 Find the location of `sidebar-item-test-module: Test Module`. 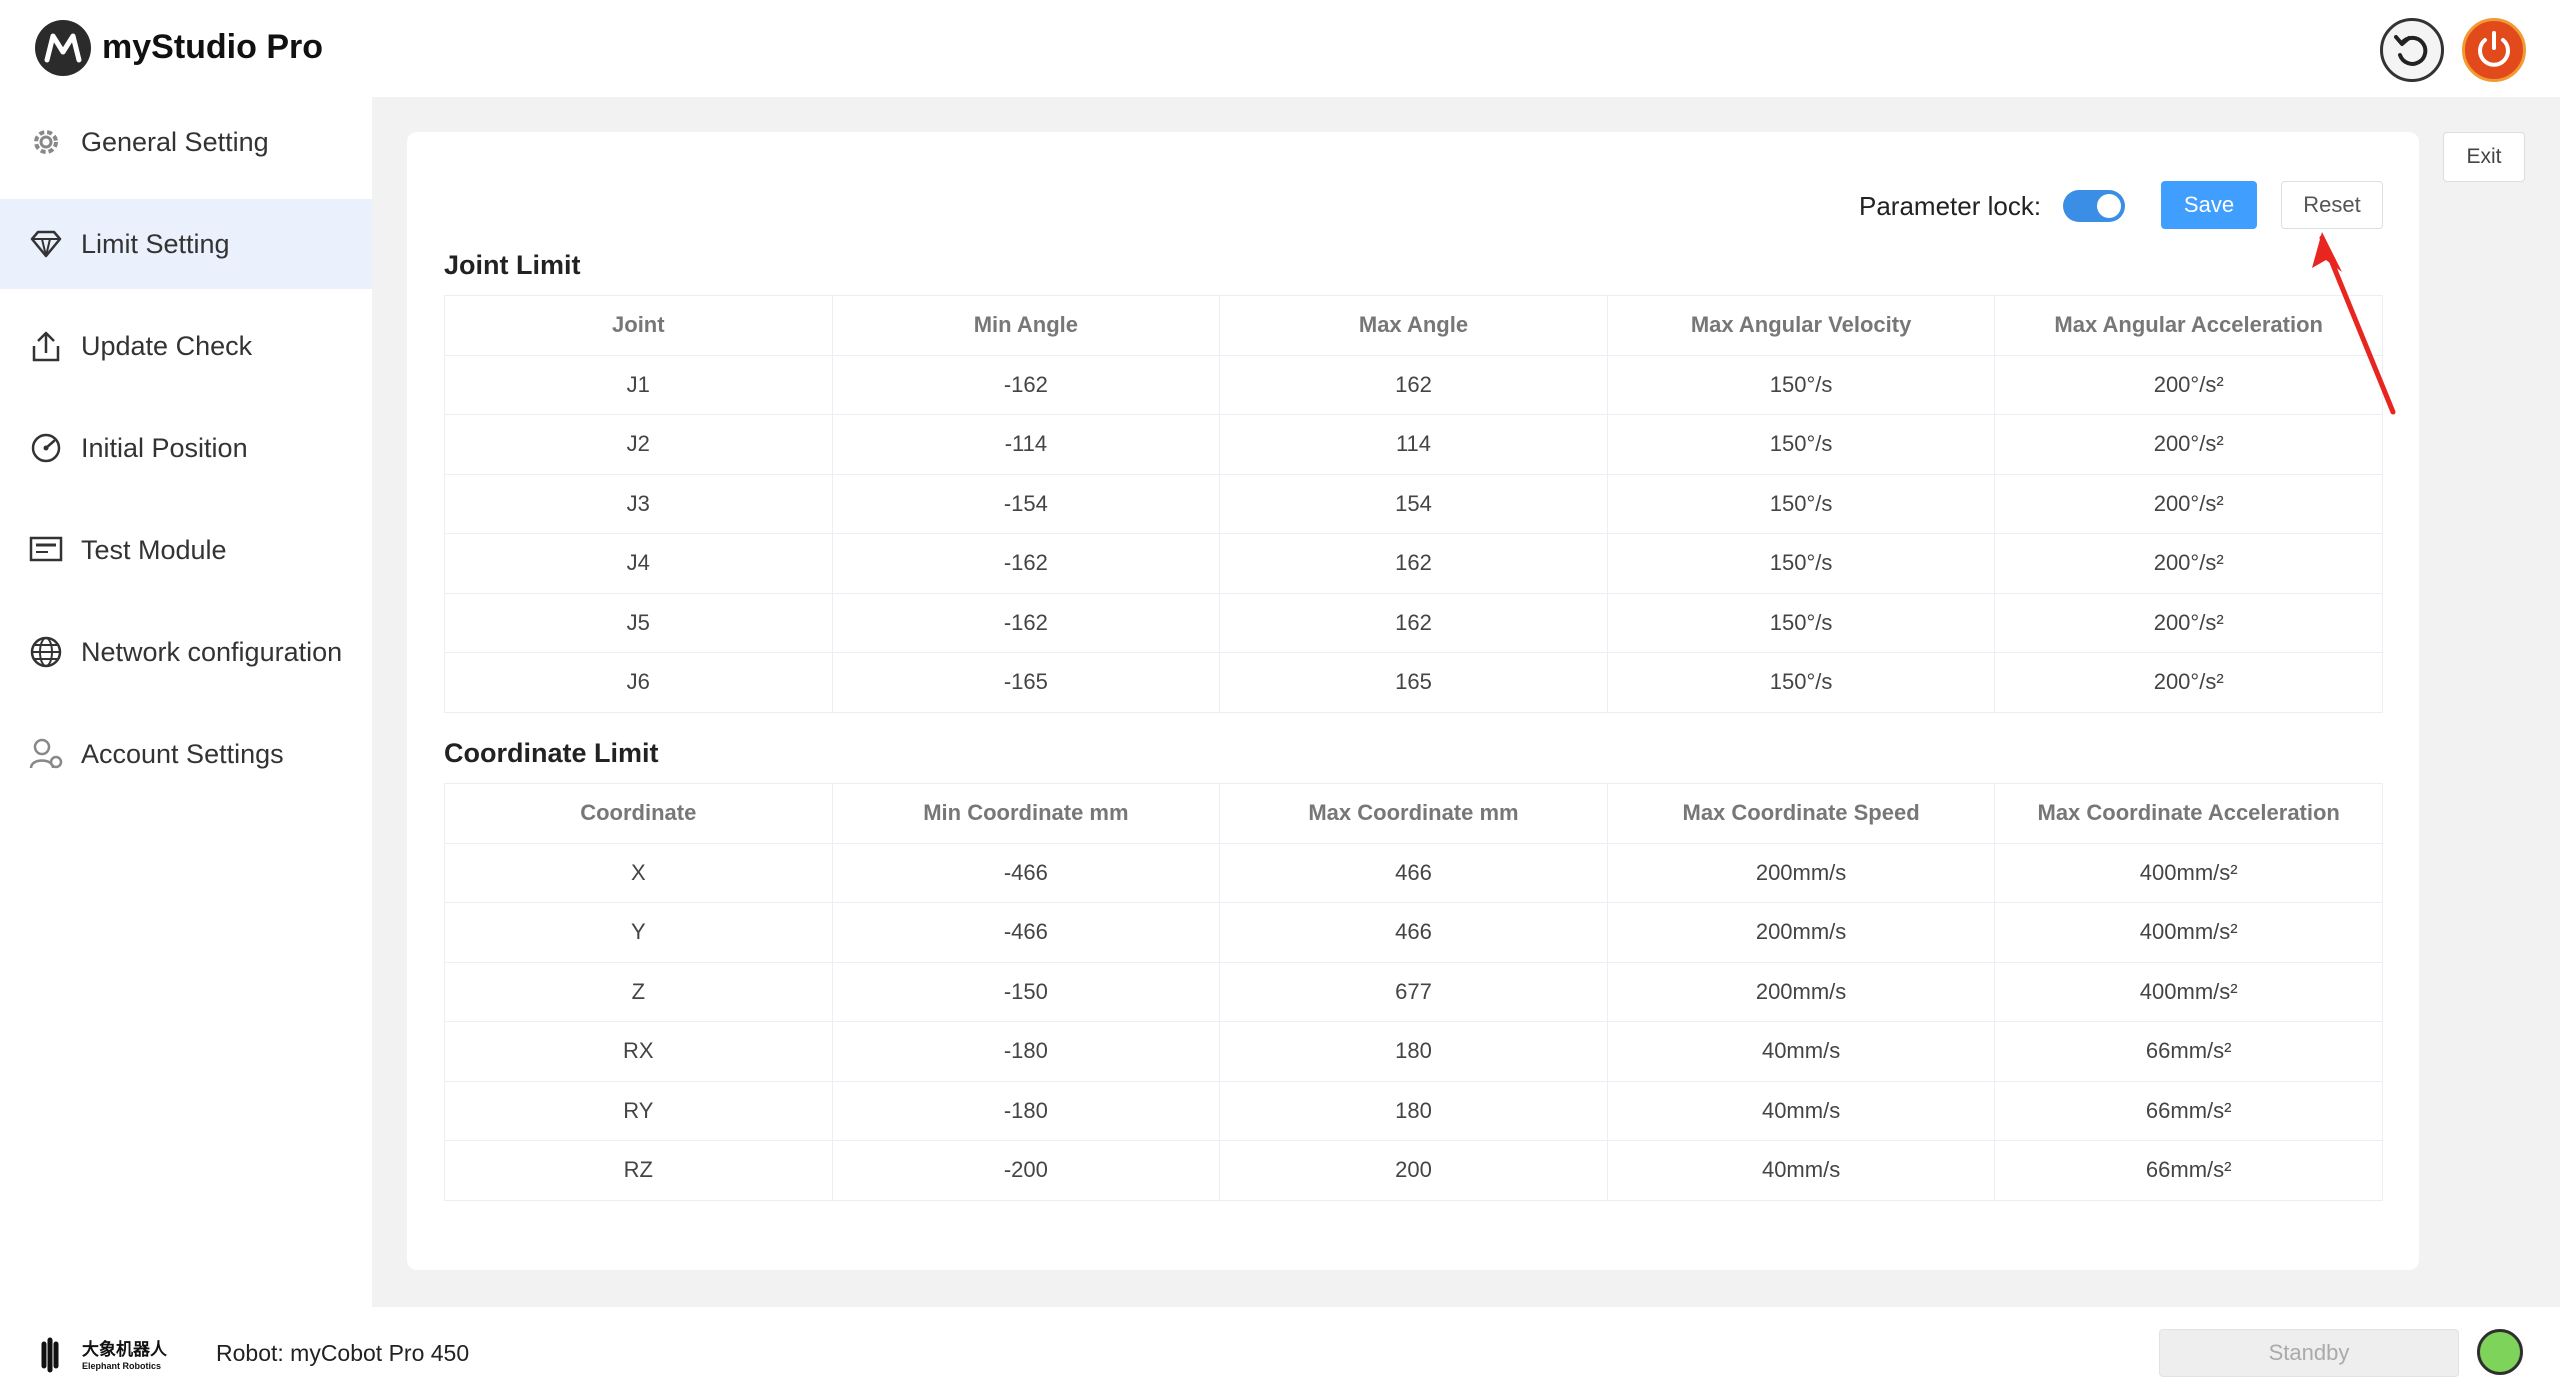

sidebar-item-test-module: Test Module is located at coordinates (186, 550).